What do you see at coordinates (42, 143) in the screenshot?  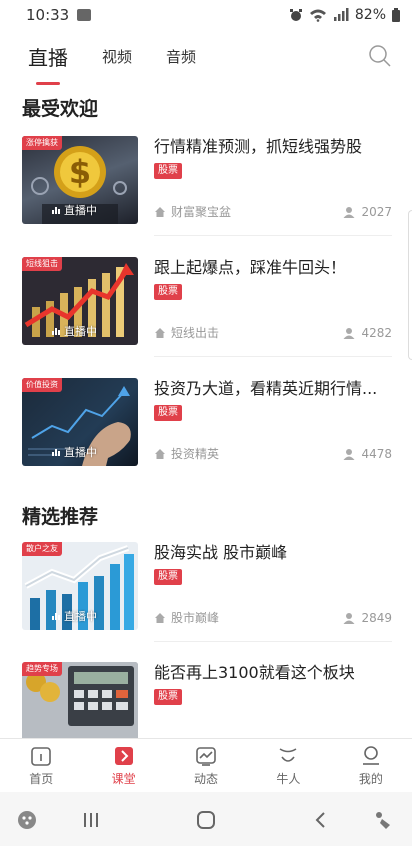 I see `card-tag: 涨停擒获` at bounding box center [42, 143].